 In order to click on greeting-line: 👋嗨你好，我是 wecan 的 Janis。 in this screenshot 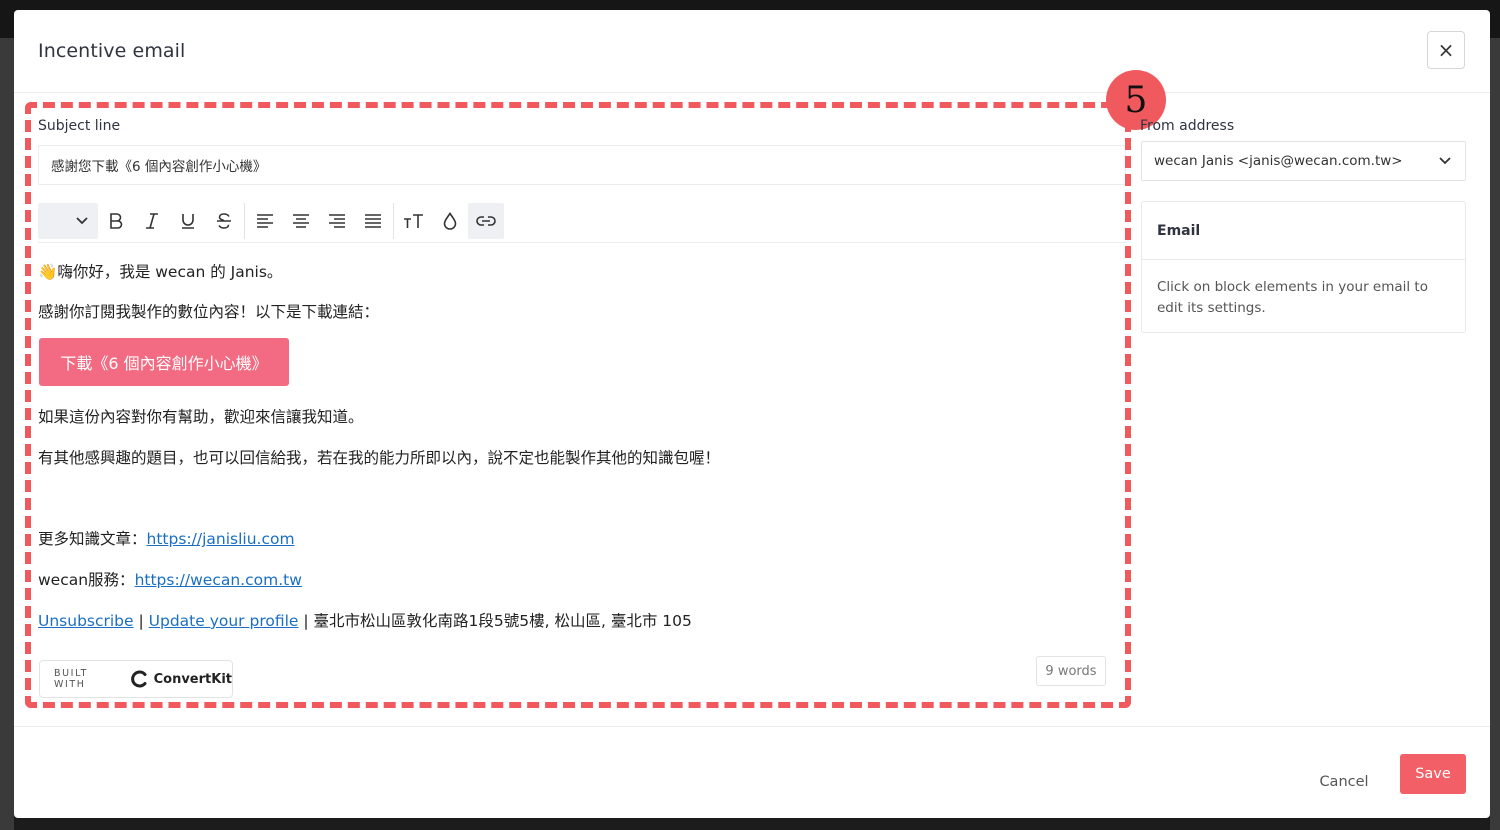, I will do `click(160, 271)`.